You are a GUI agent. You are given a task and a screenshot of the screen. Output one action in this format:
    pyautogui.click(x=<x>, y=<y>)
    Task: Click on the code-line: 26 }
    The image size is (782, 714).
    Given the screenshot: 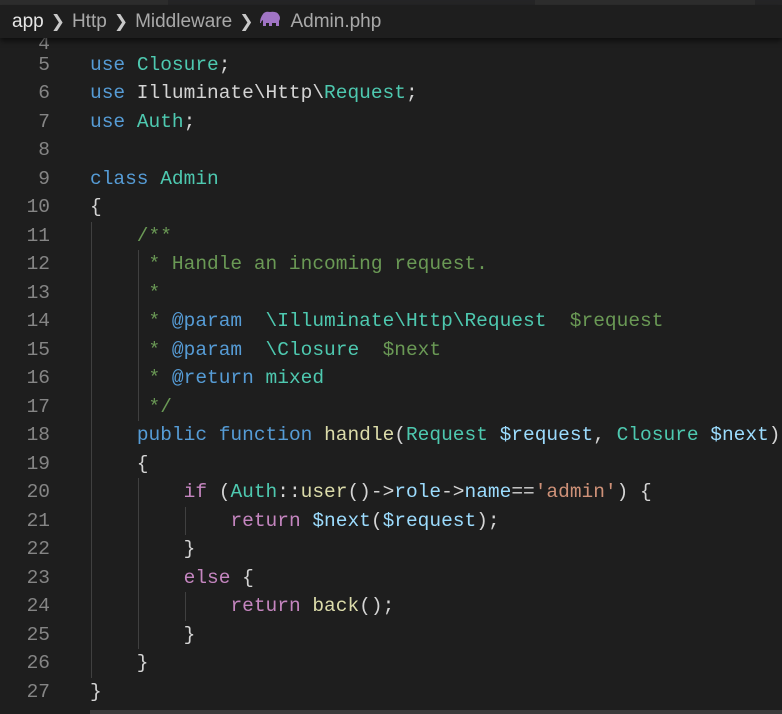 What is the action you would take?
    pyautogui.click(x=391, y=663)
    